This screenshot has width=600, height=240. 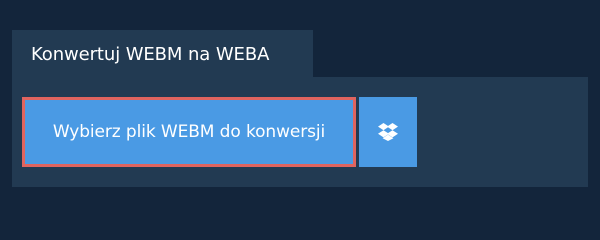 I want to click on dropbox-icon, so click(x=388, y=132).